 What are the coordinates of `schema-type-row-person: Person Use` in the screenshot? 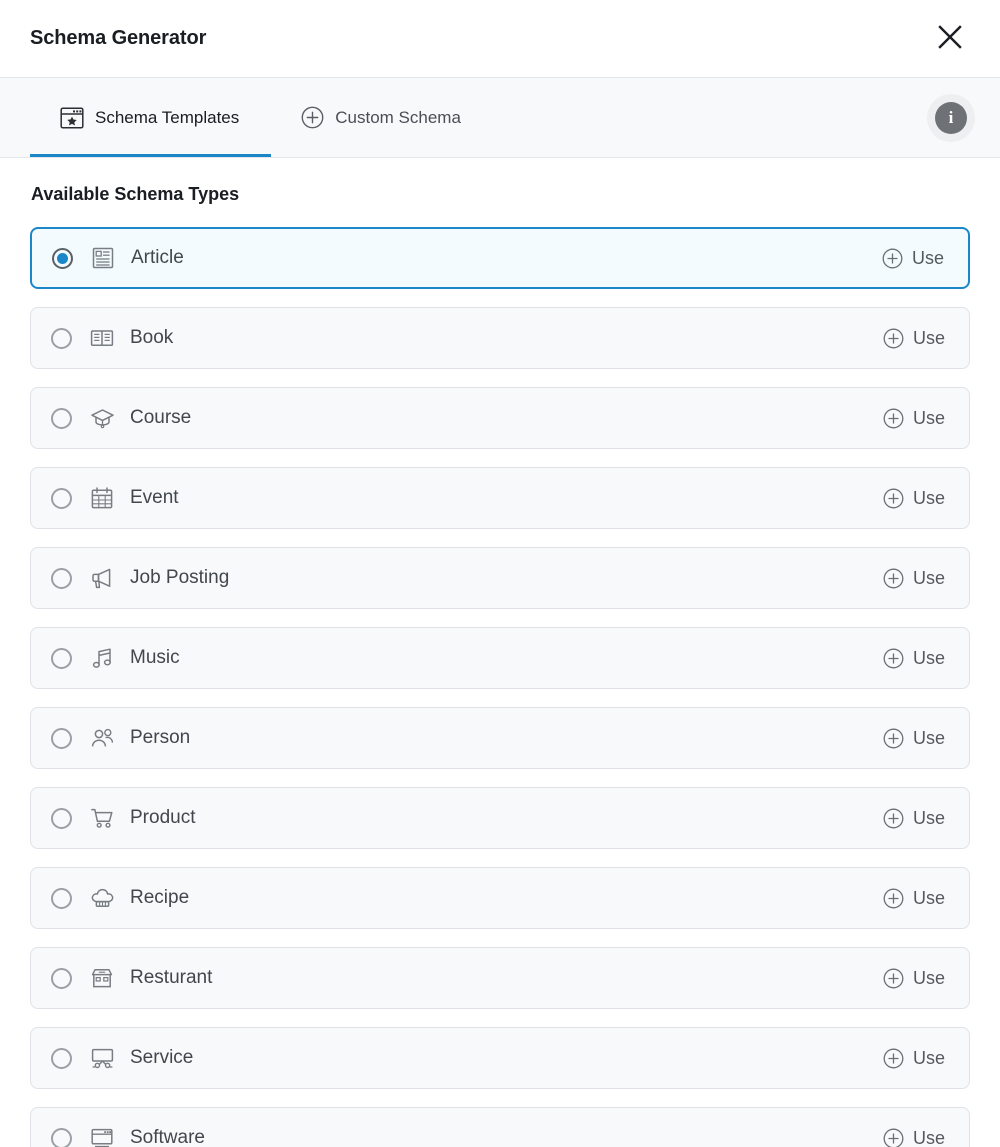 It's located at (500, 738).